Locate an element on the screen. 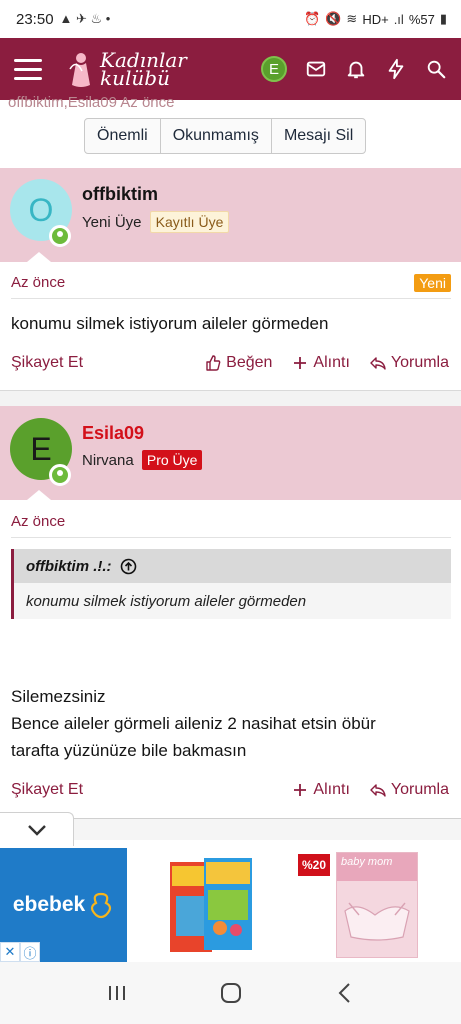 This screenshot has width=461, height=1024. body-line: tarafta yüzünüze bile bakmasın is located at coordinates (129, 750).